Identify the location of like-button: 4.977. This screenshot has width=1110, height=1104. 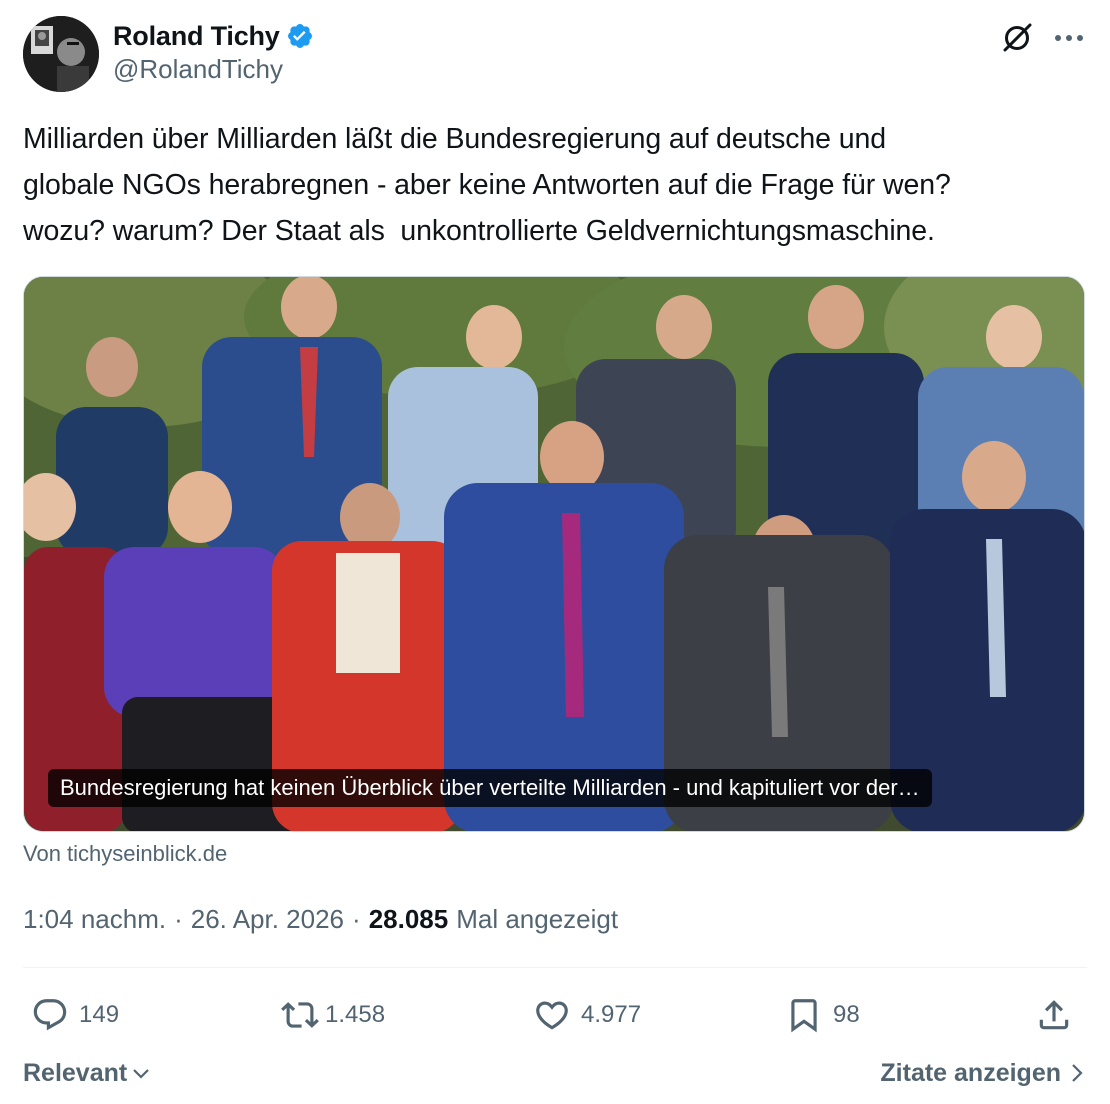
(587, 1015).